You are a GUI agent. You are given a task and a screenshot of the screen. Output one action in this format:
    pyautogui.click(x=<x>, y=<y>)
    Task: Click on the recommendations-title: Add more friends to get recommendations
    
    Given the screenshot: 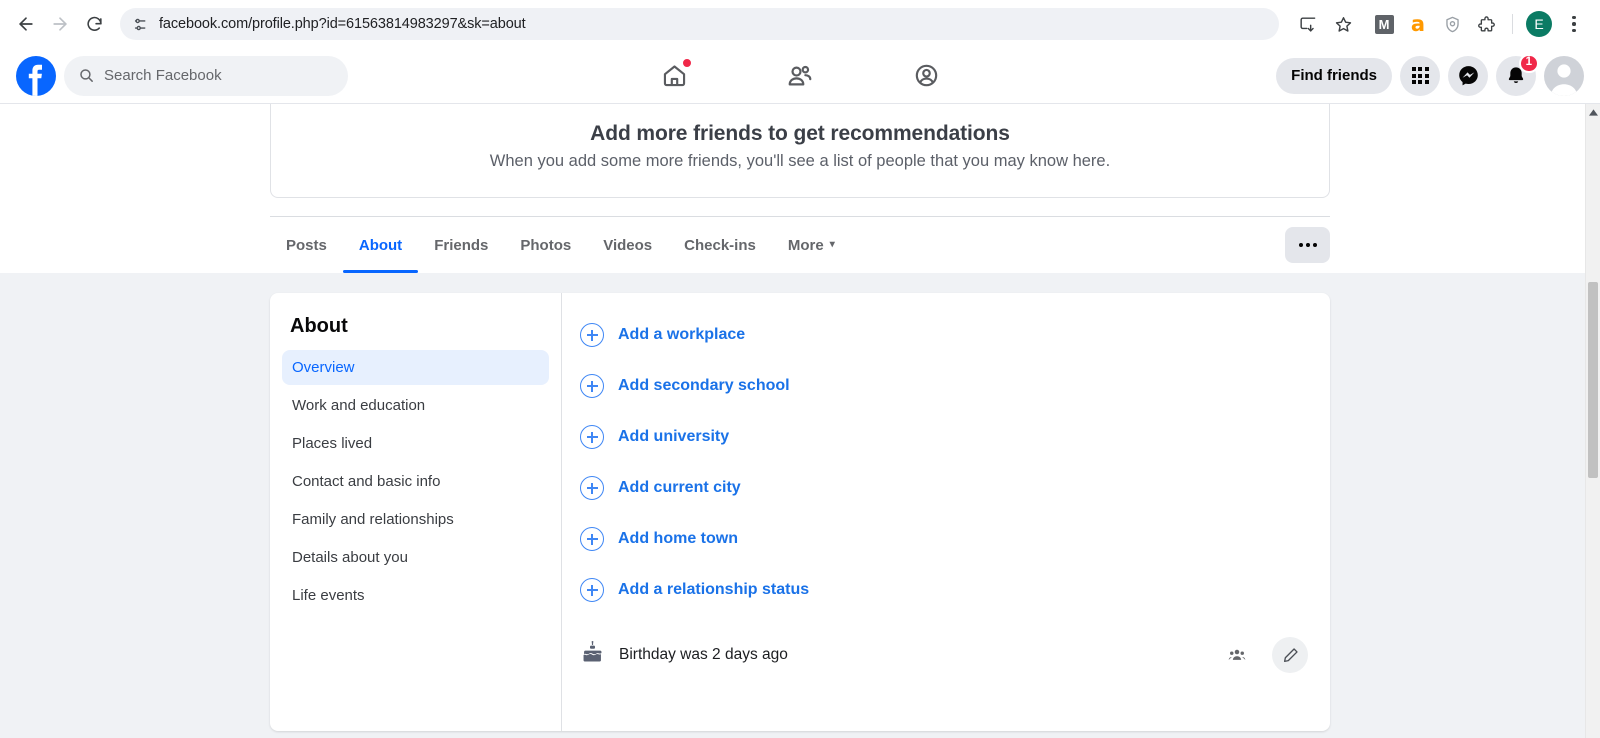 What is the action you would take?
    pyautogui.click(x=800, y=133)
    